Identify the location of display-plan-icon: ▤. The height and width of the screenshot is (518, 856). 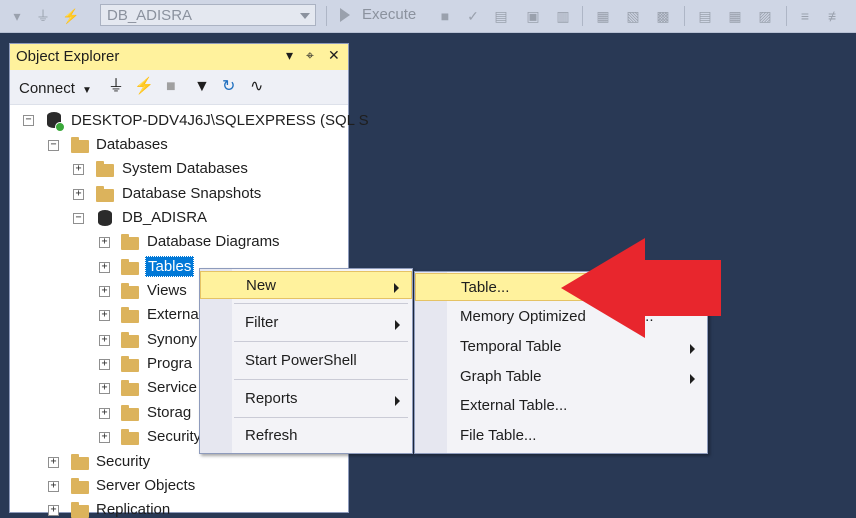
(501, 16).